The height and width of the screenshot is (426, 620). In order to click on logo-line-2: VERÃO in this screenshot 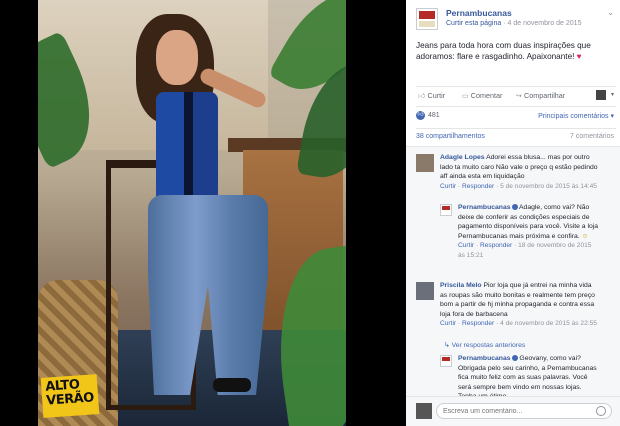, I will do `click(70, 399)`.